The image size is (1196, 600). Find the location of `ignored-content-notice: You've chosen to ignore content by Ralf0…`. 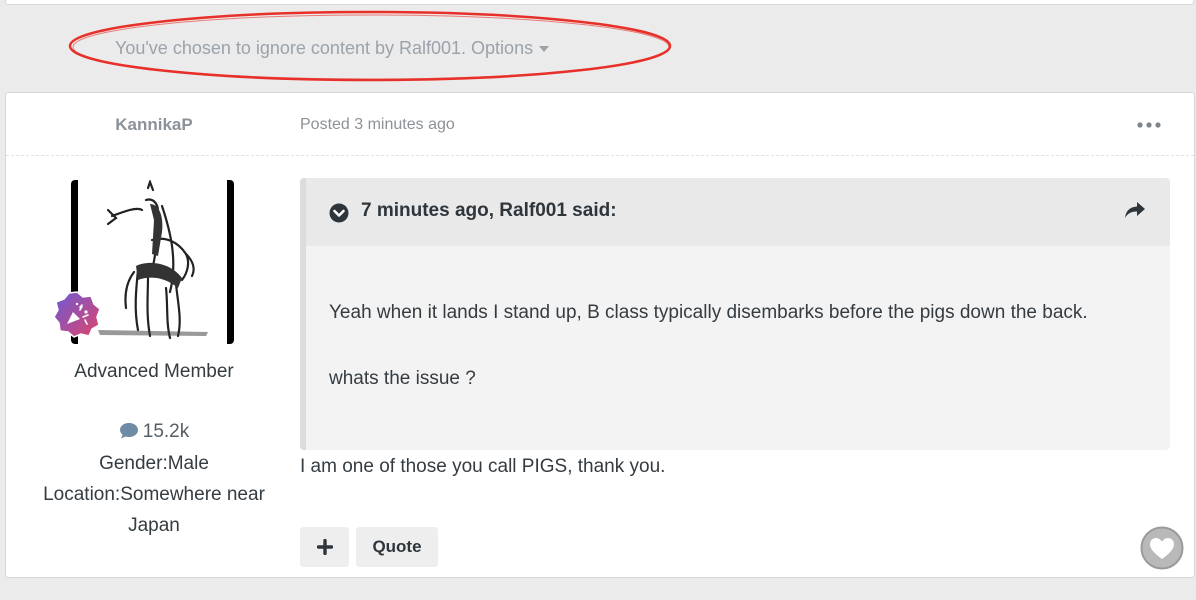

ignored-content-notice: You've chosen to ignore content by Ralf0… is located at coordinates (332, 48).